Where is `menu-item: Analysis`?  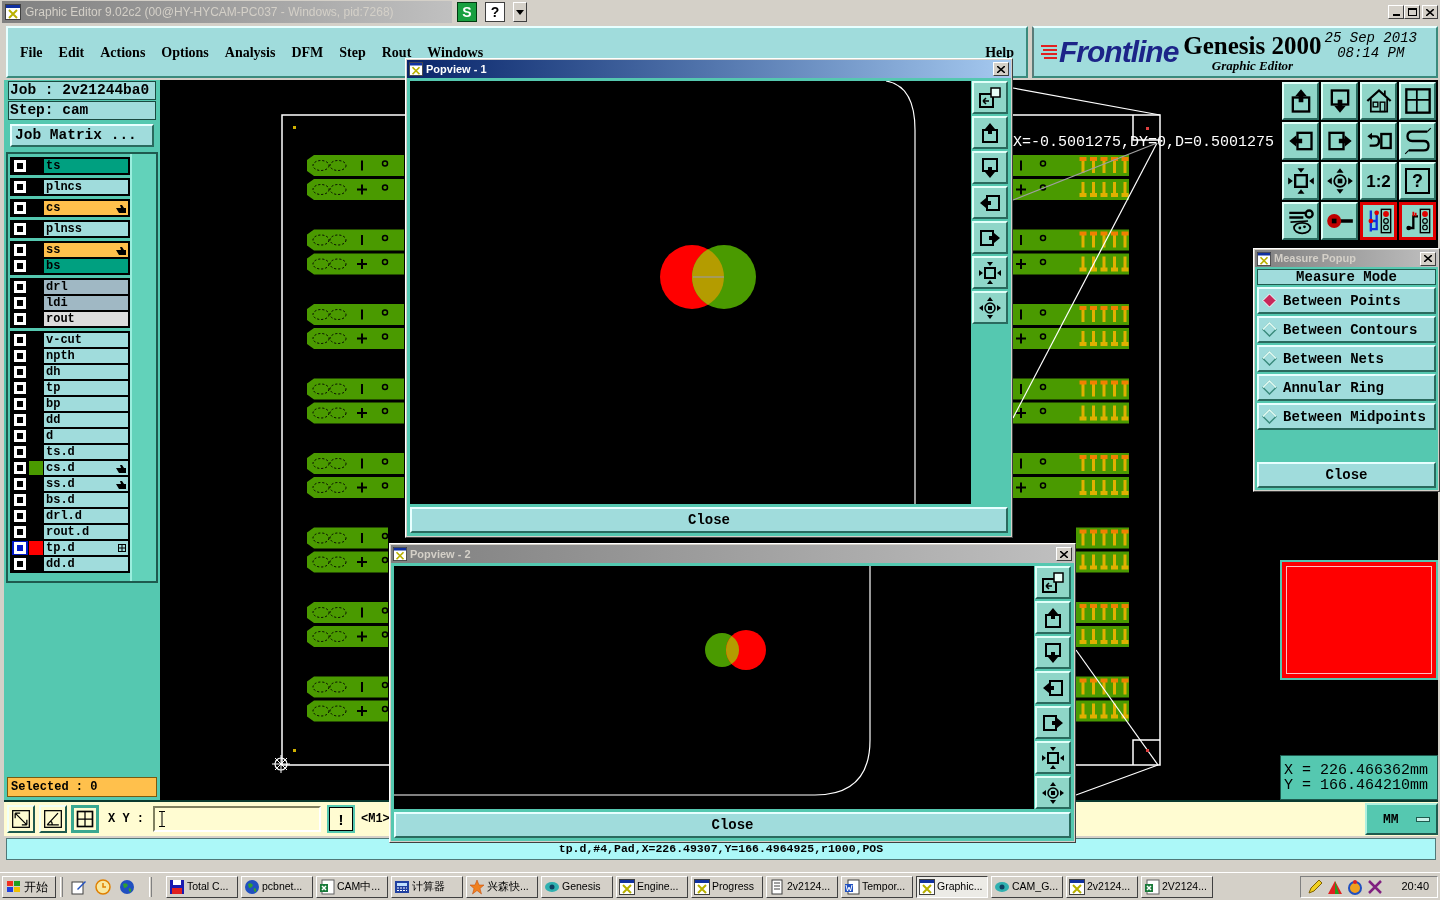 menu-item: Analysis is located at coordinates (250, 53).